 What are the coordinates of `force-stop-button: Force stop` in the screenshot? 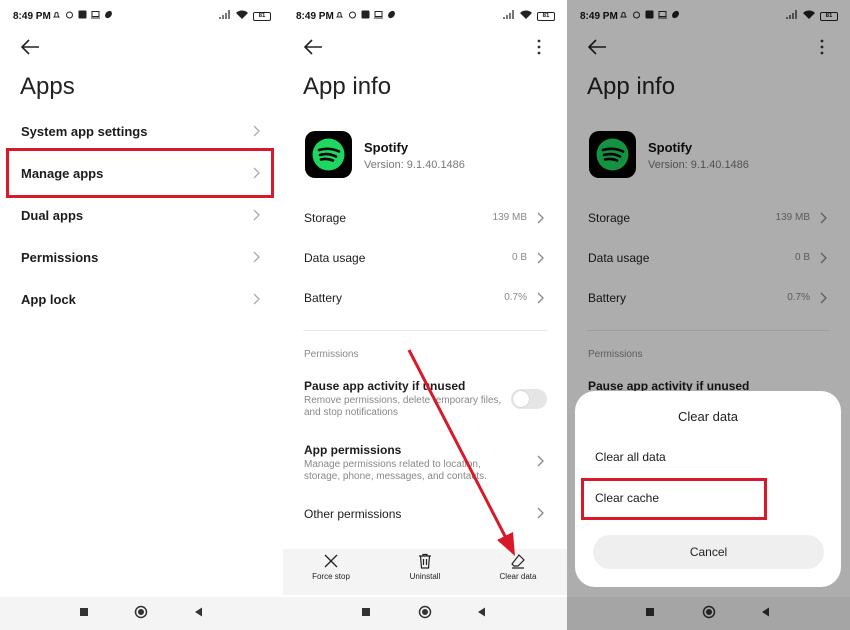 It's located at (331, 567).